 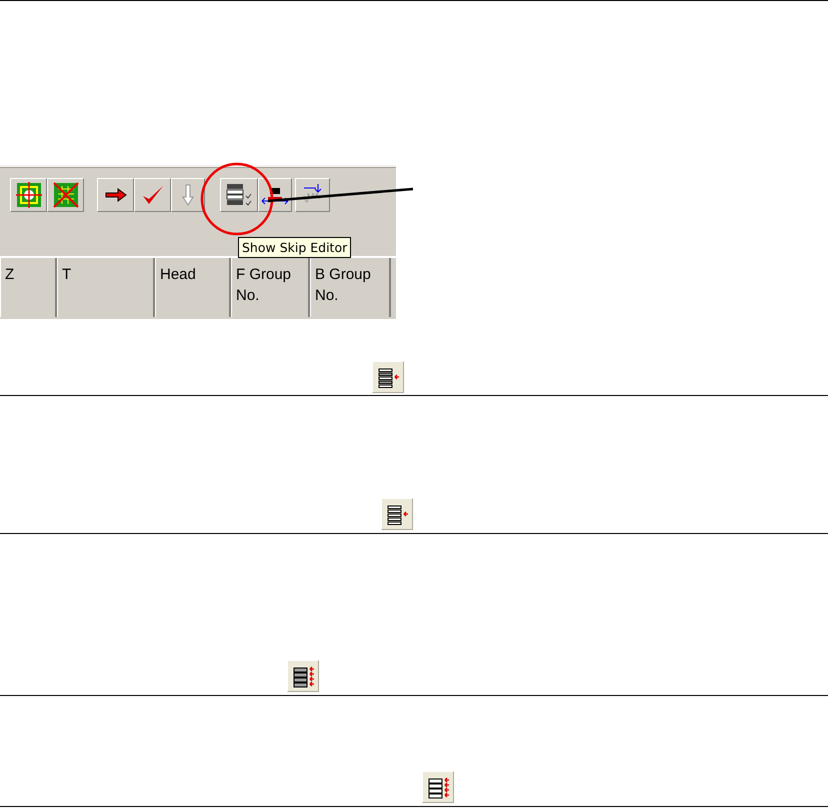 I want to click on column-header: Head, so click(x=193, y=287).